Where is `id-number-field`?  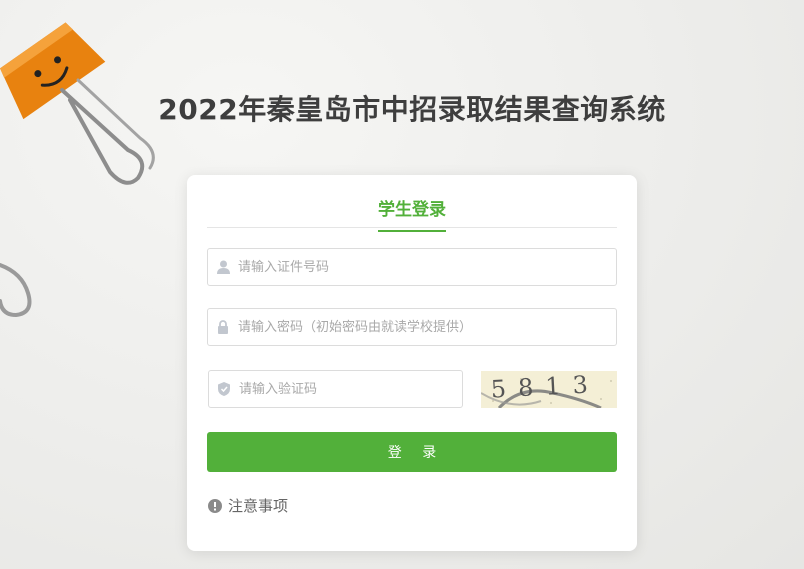
id-number-field is located at coordinates (412, 267).